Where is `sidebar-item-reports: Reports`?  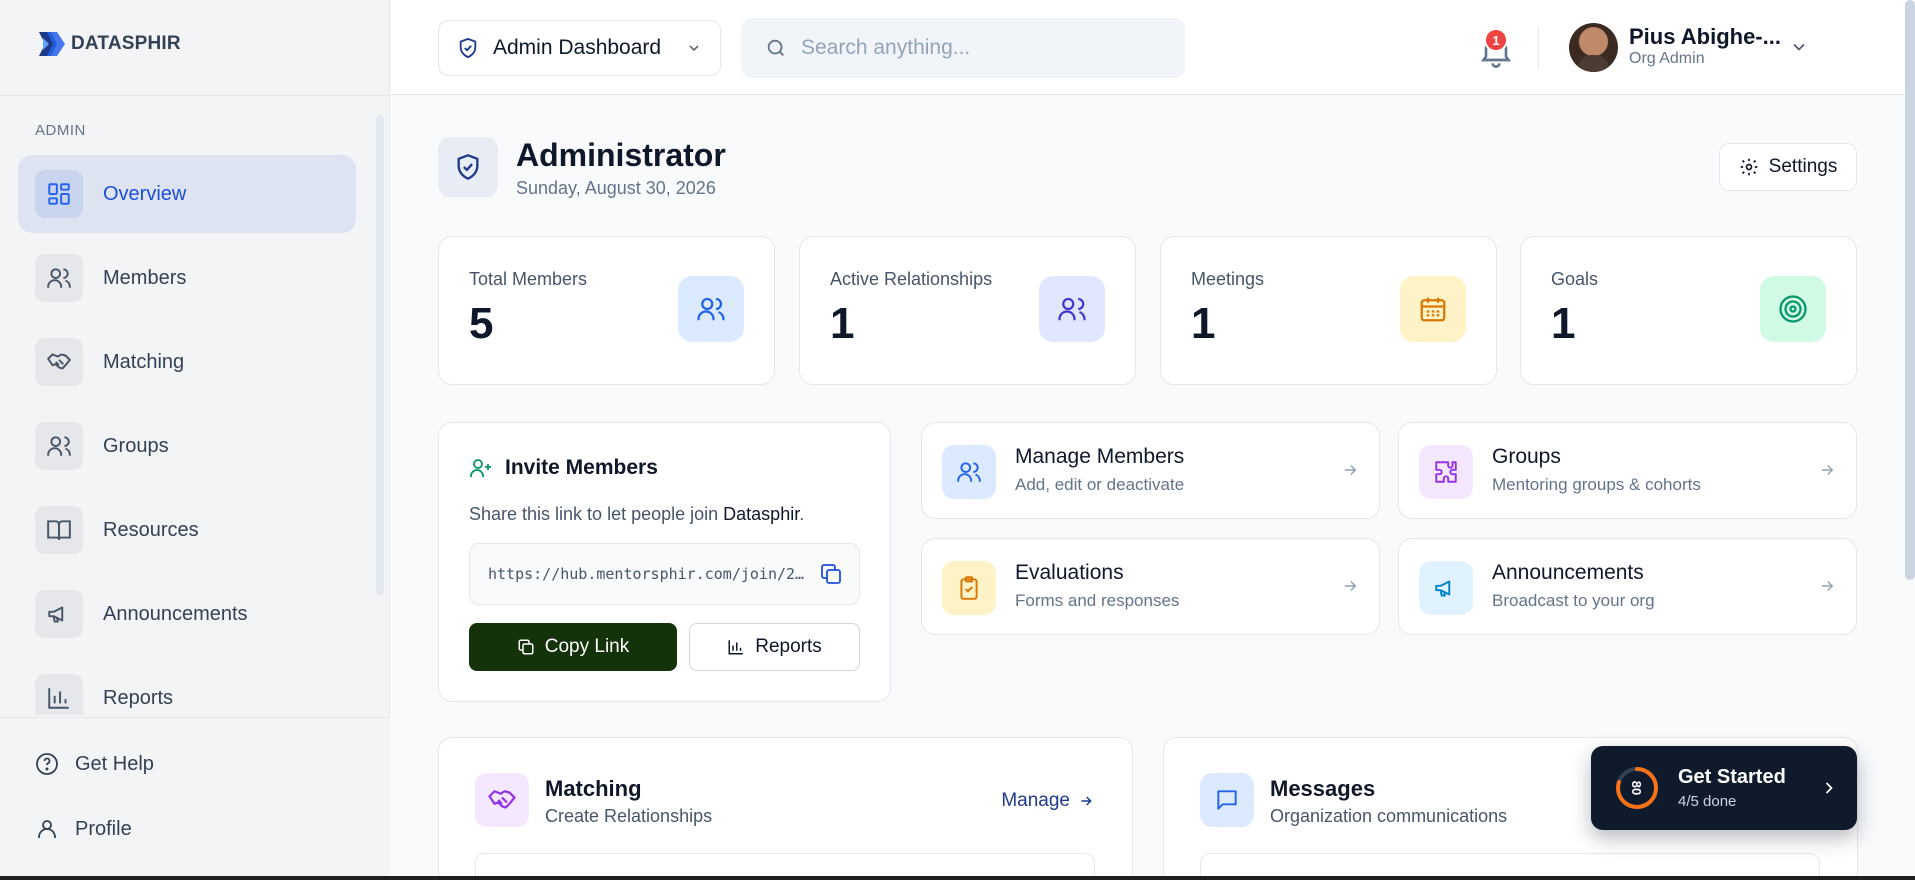 sidebar-item-reports: Reports is located at coordinates (187, 687).